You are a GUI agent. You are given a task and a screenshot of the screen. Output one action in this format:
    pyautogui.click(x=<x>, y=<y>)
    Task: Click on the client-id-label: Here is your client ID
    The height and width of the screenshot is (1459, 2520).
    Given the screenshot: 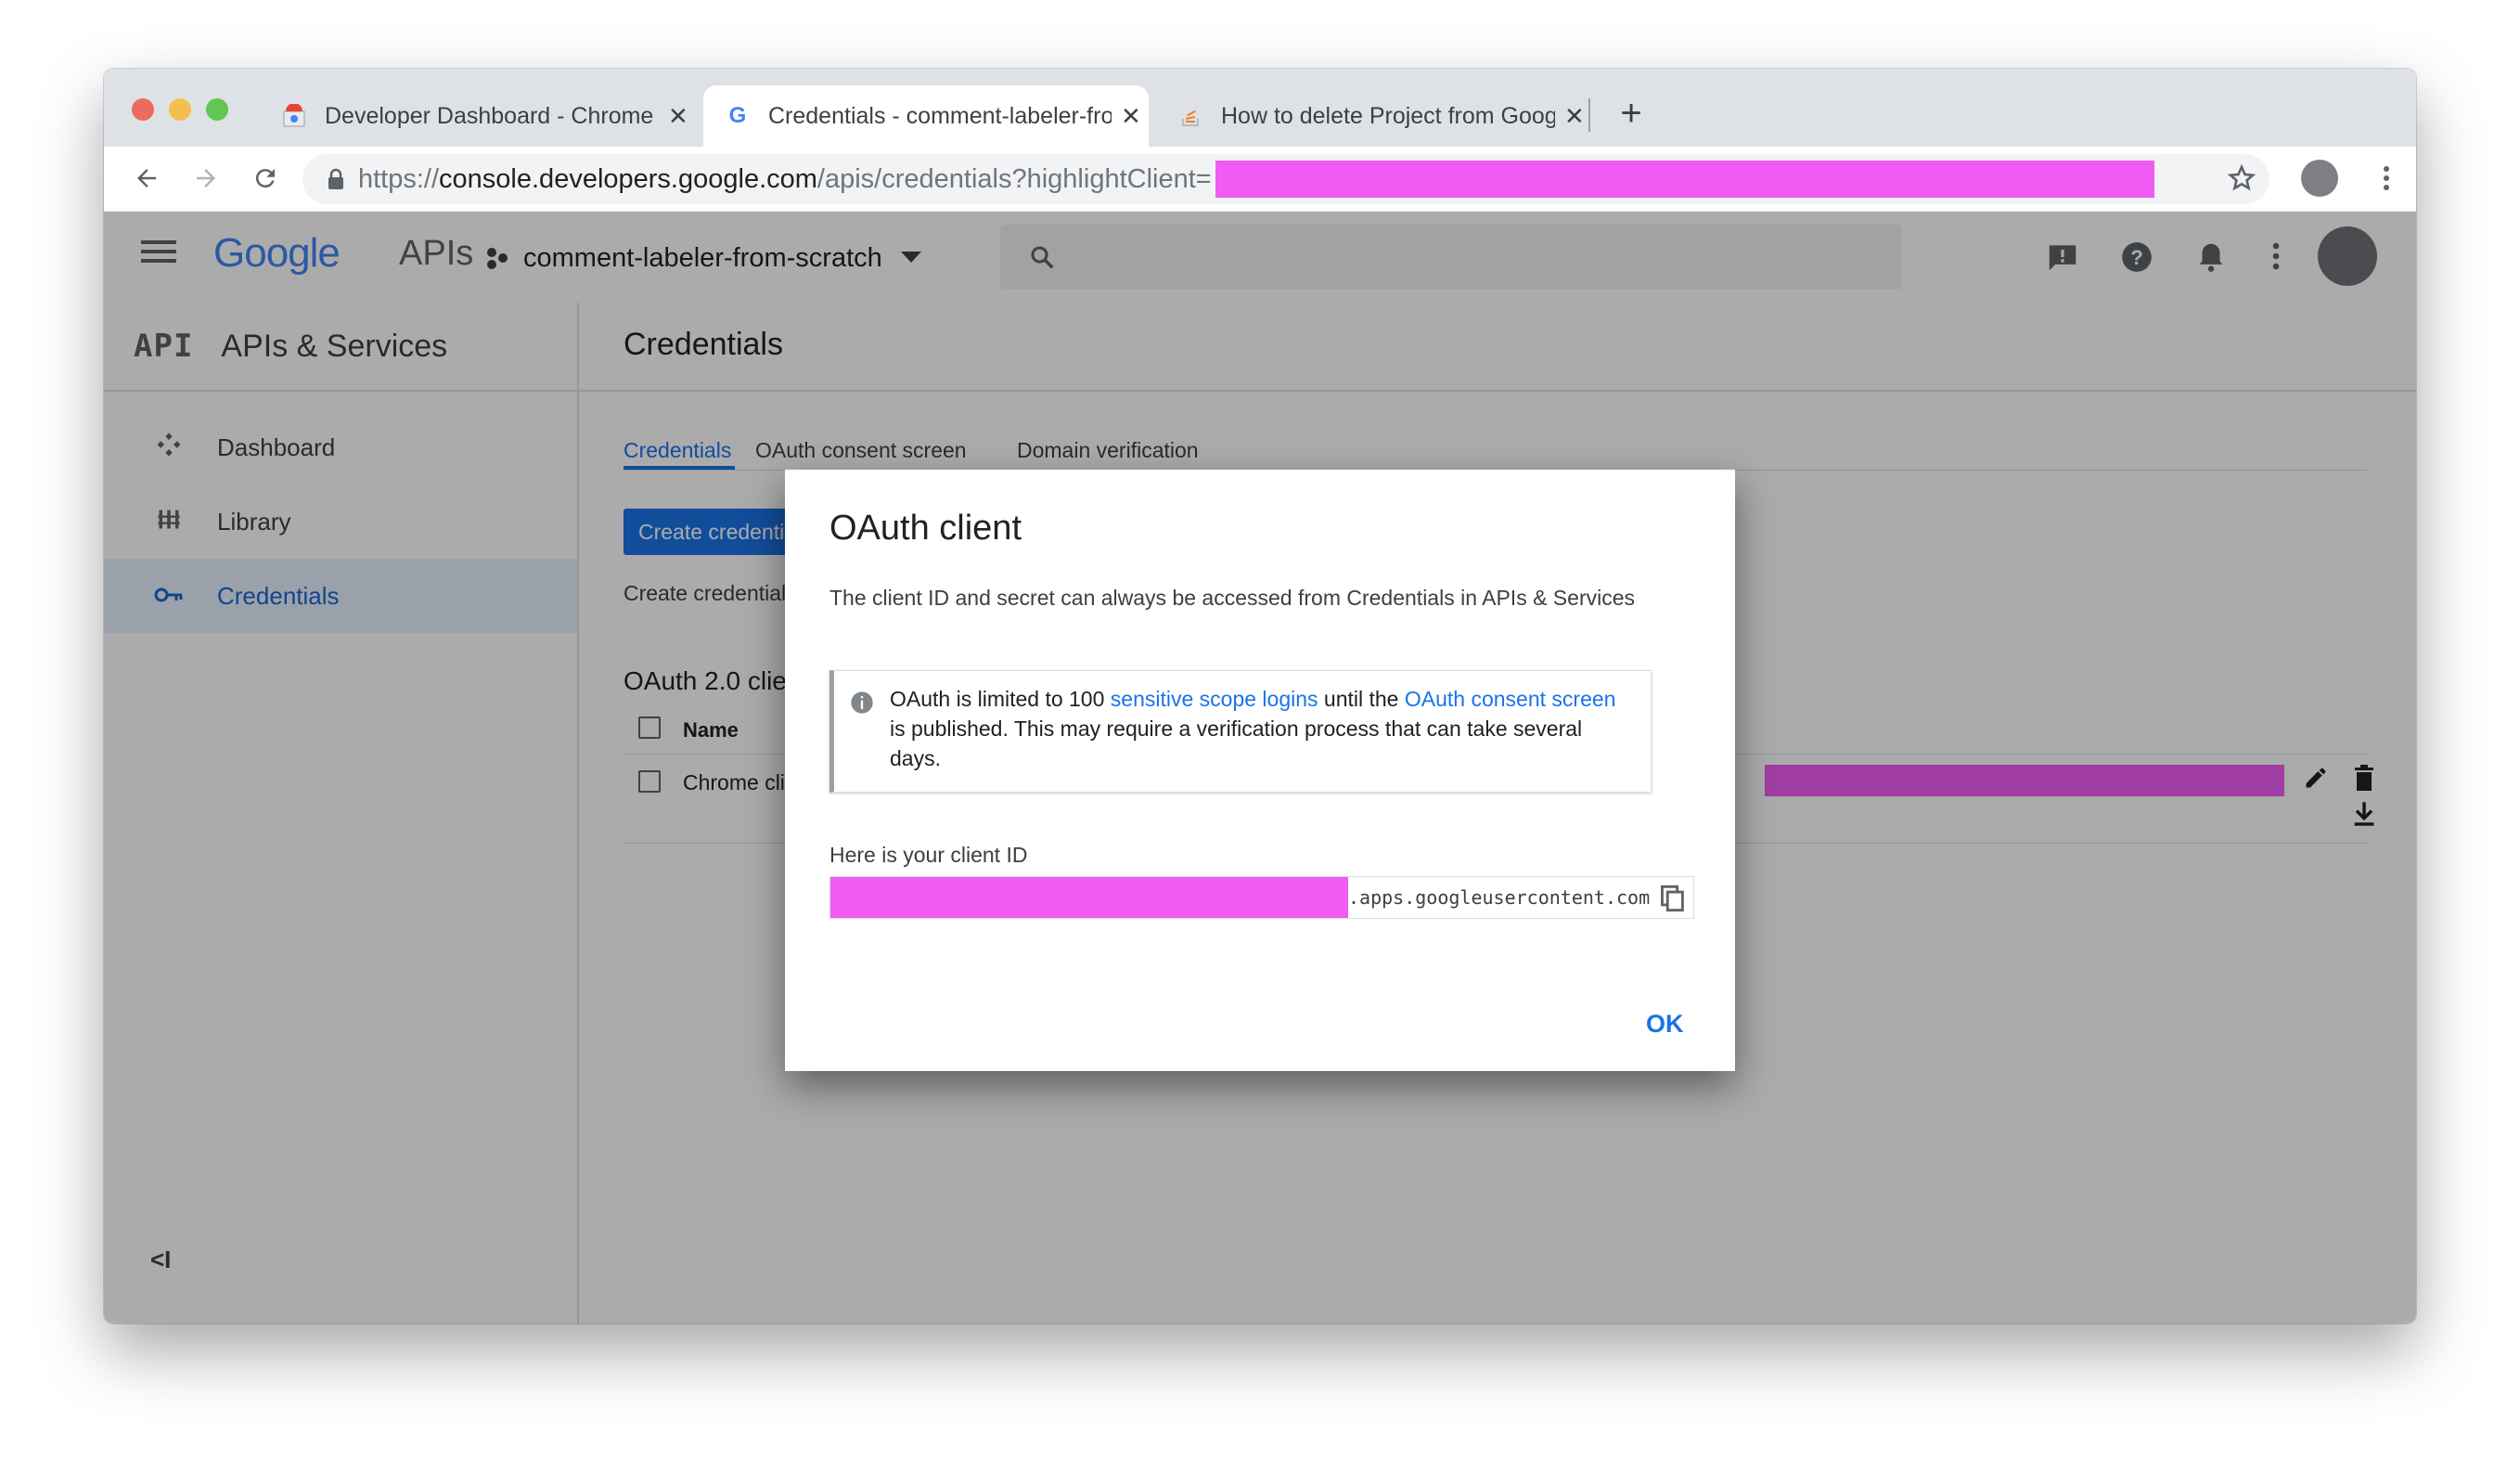 What is the action you would take?
    pyautogui.click(x=928, y=855)
    